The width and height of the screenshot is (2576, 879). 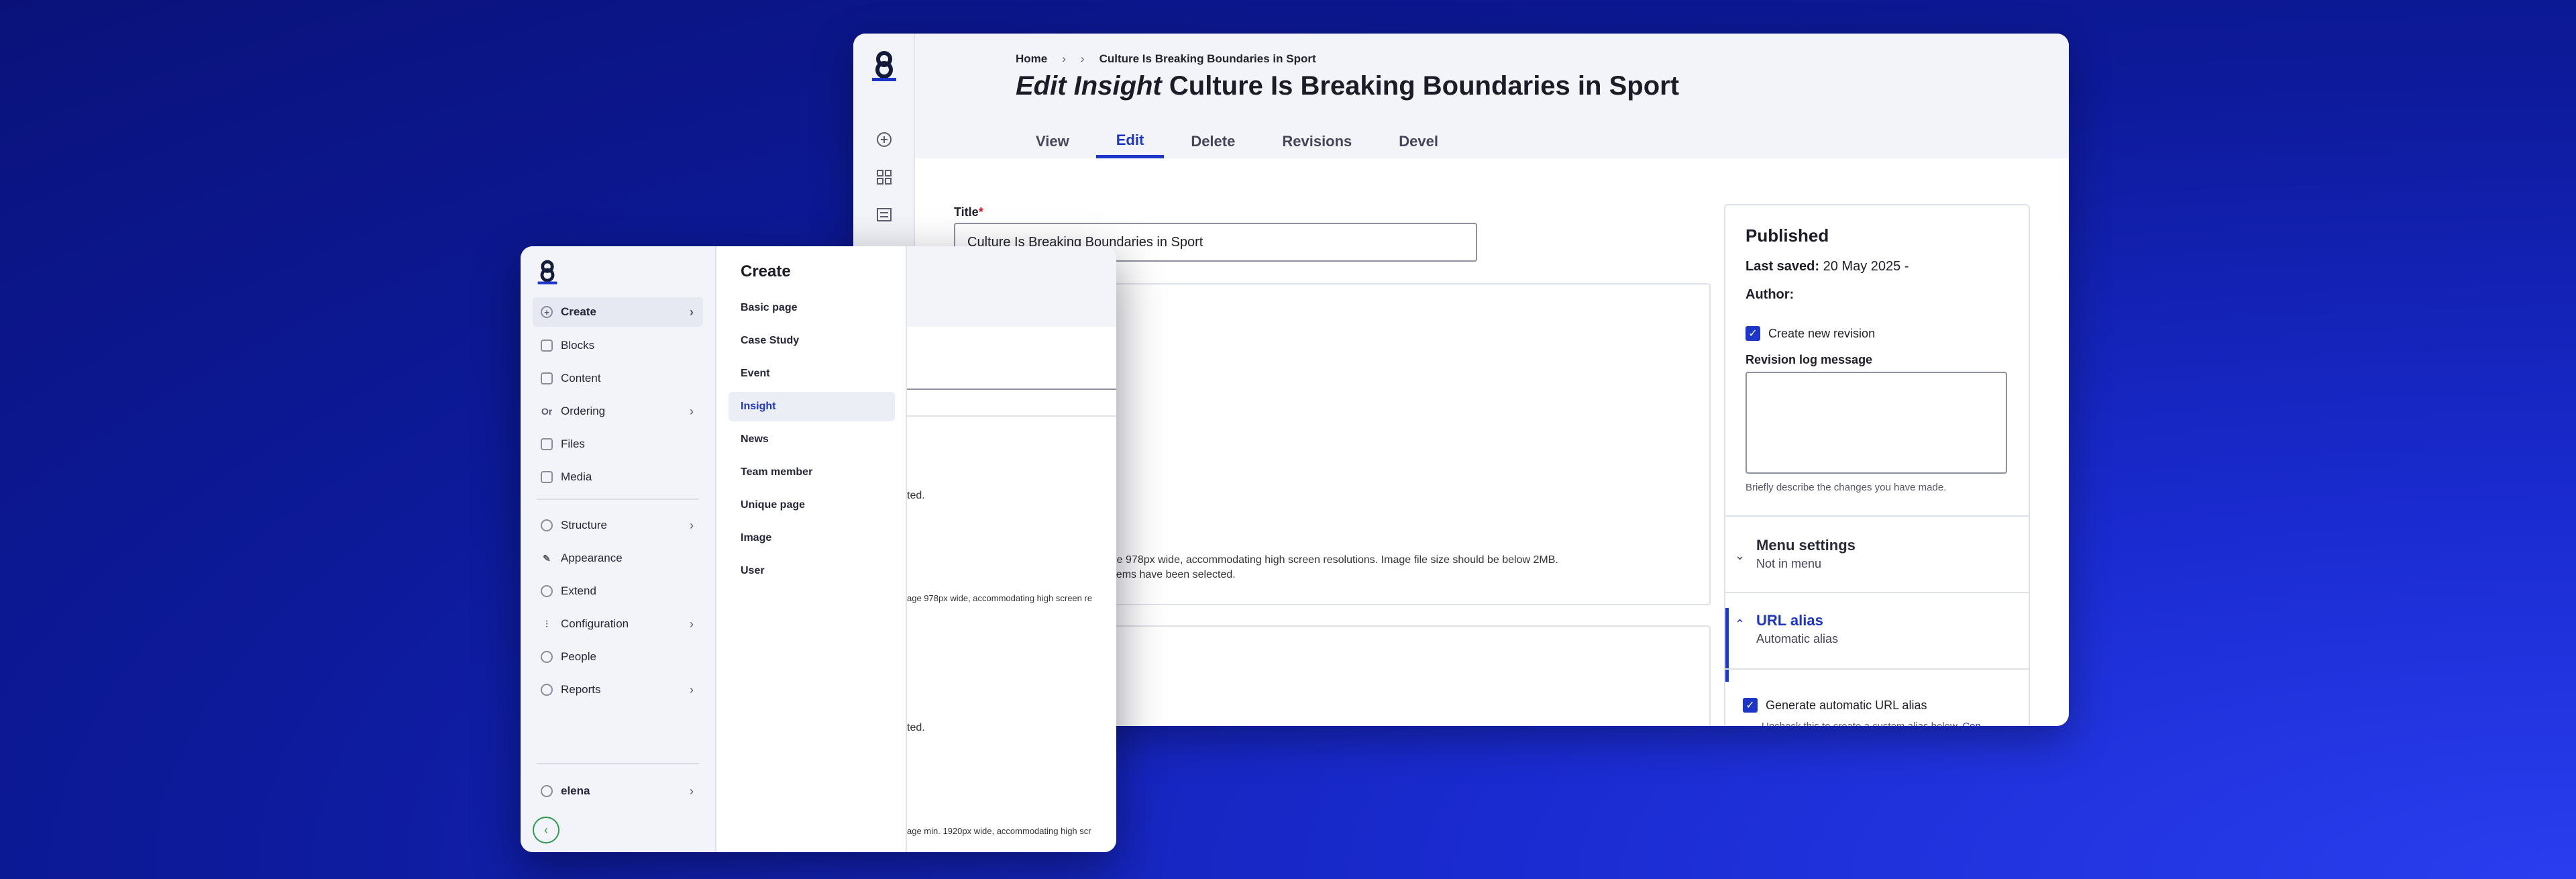 I want to click on tab-devel: Devel, so click(x=1418, y=141).